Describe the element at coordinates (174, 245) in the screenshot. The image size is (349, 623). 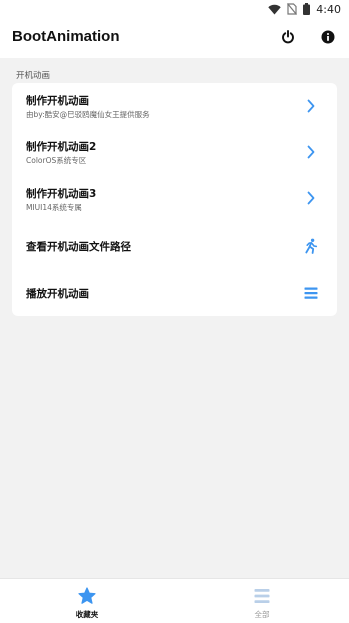
I see `menu-row-view-file-path: 查看开机动画文件路径` at that location.